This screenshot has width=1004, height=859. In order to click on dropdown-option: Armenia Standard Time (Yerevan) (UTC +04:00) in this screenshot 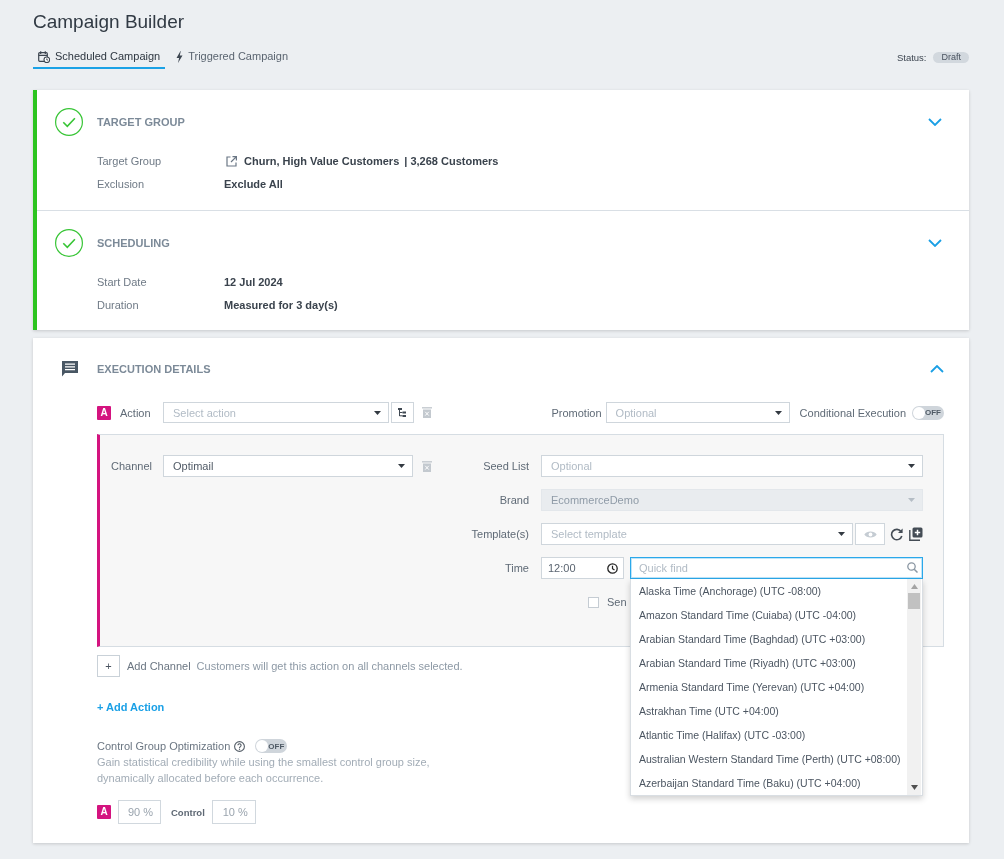, I will do `click(768, 687)`.